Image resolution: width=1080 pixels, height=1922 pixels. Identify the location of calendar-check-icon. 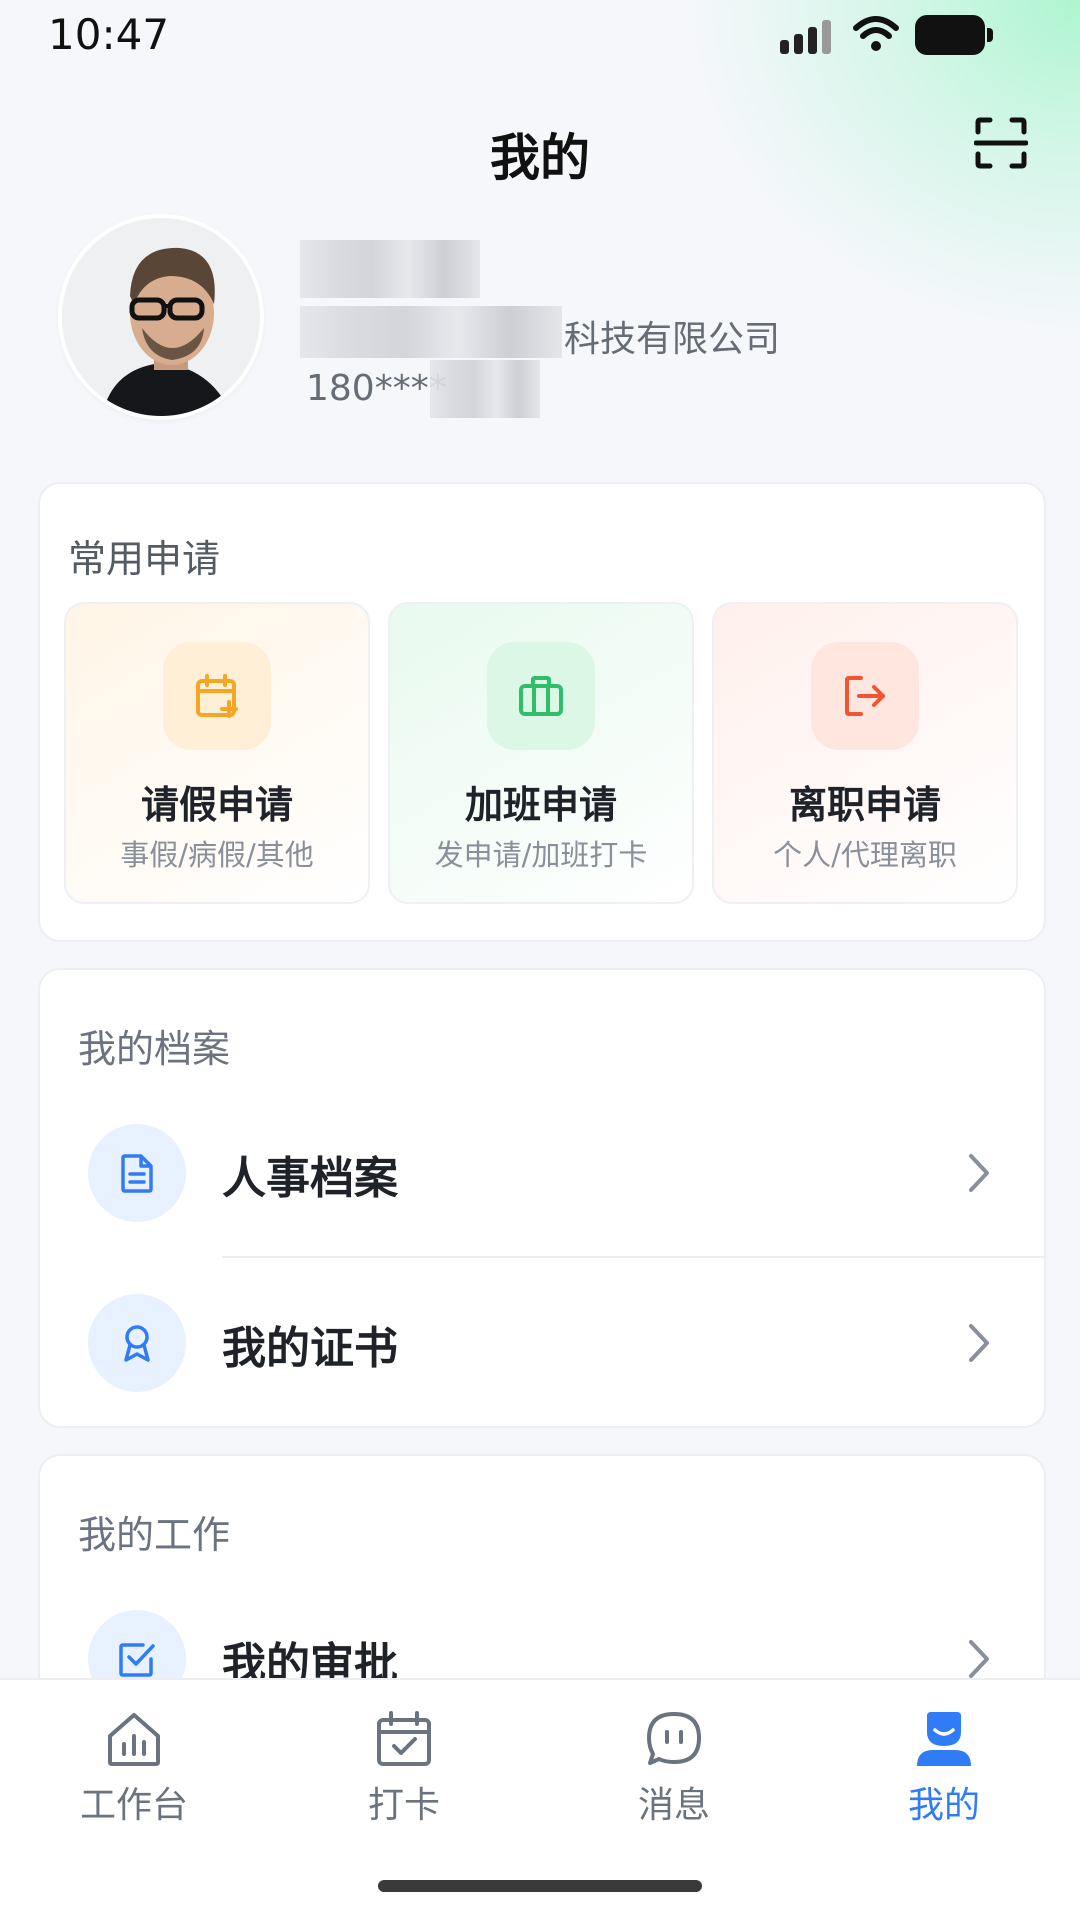
(404, 1738).